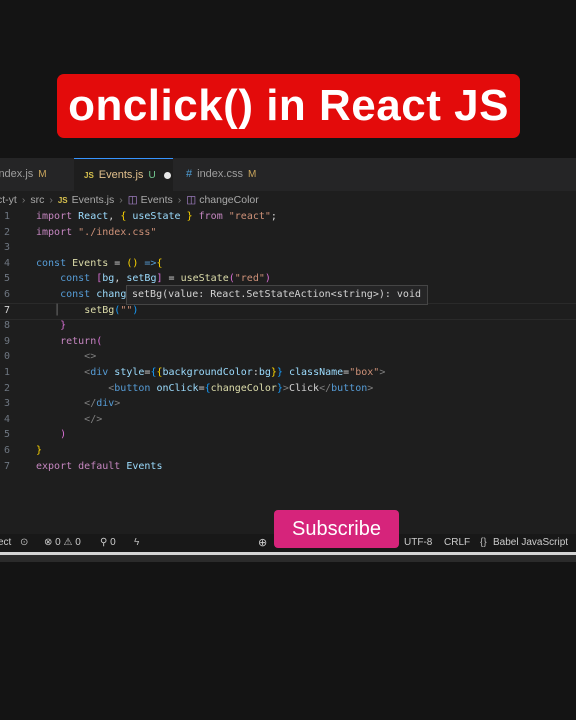  I want to click on code-line: 8 }, so click(288, 326).